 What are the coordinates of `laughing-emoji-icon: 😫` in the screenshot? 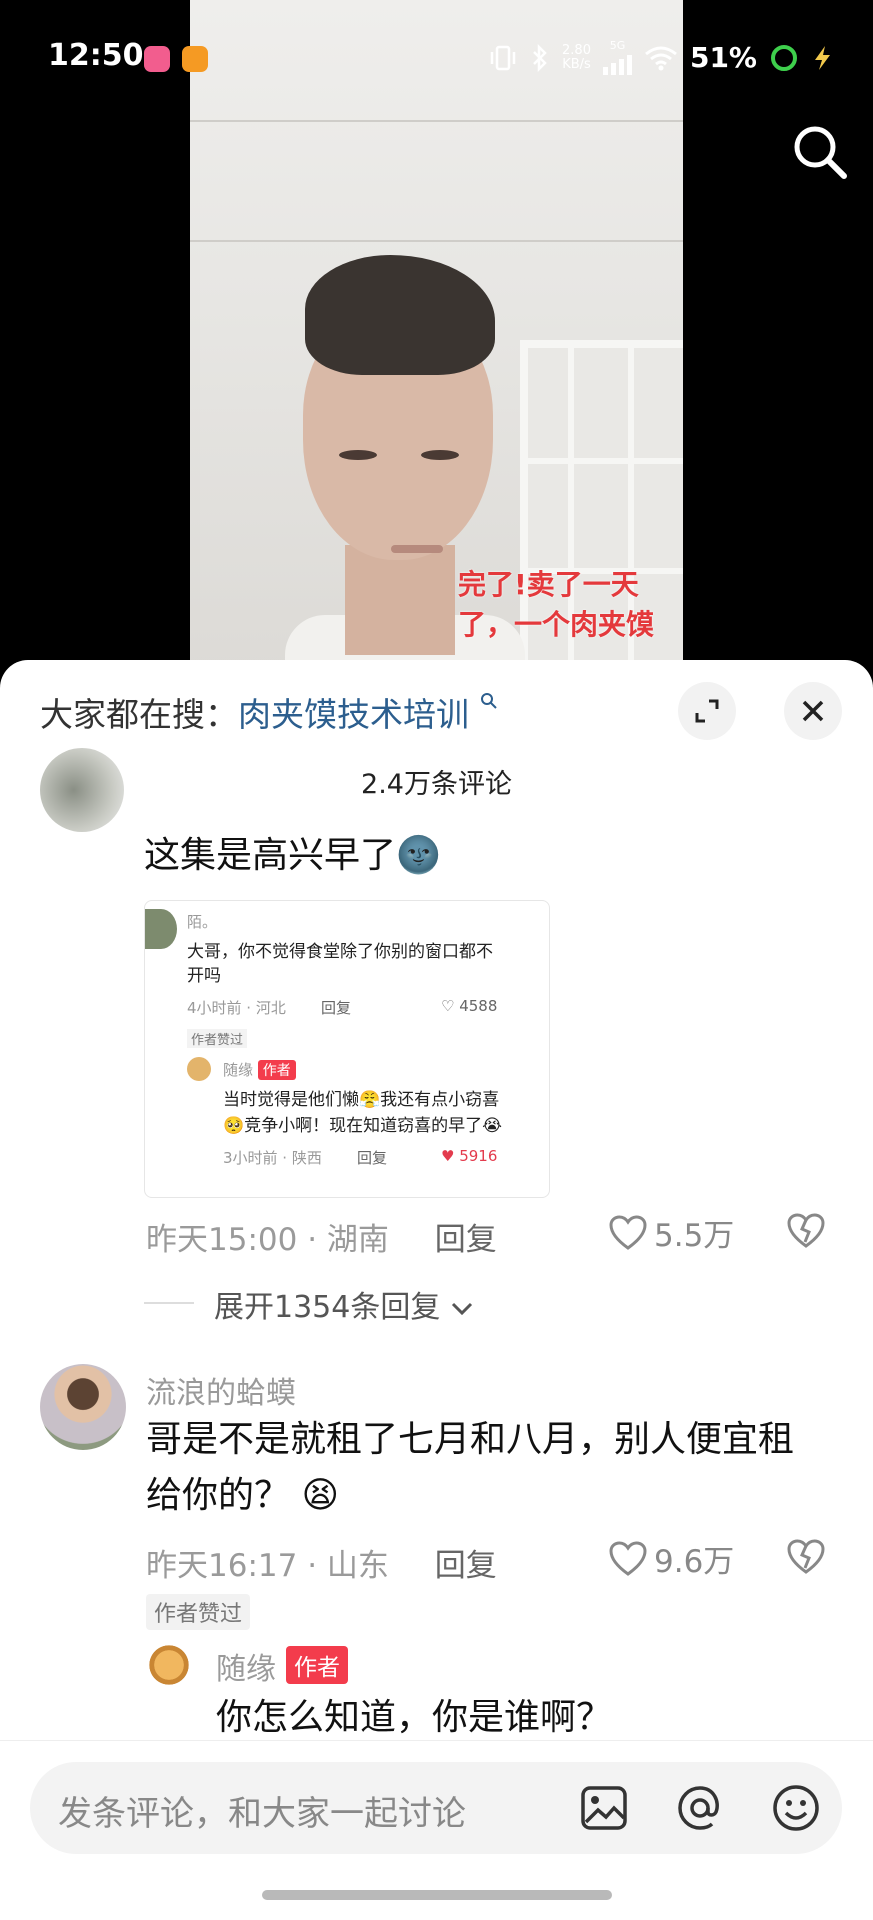 It's located at (320, 1495).